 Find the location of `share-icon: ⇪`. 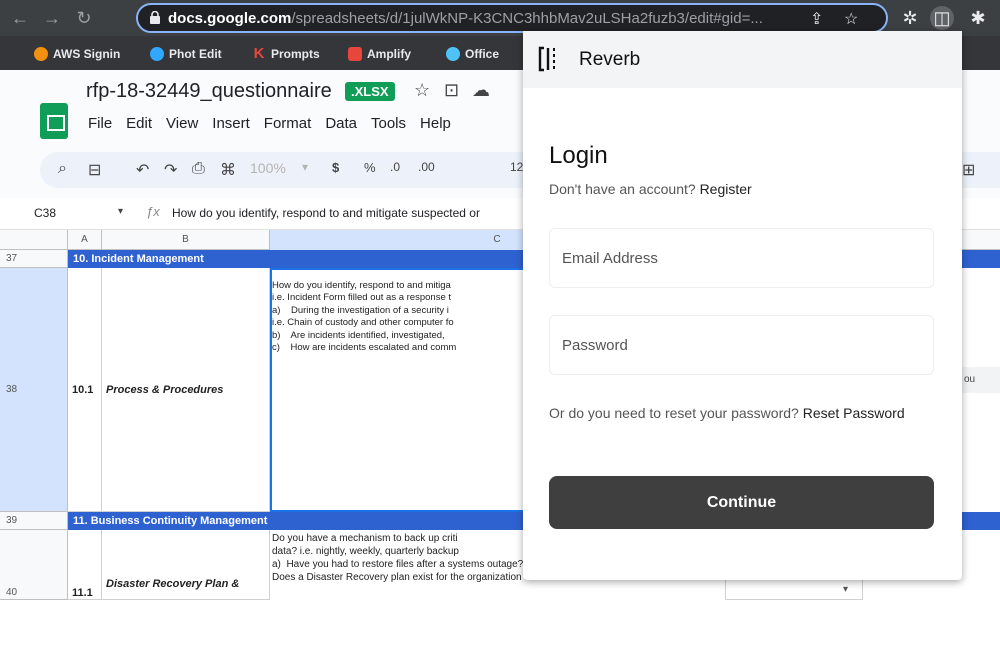

share-icon: ⇪ is located at coordinates (816, 19).